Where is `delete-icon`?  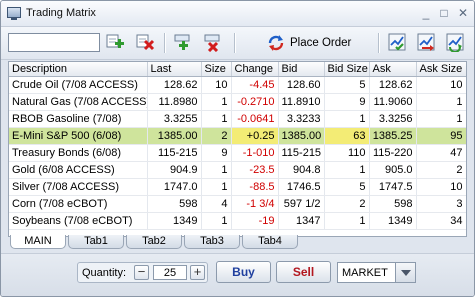 delete-icon is located at coordinates (145, 42).